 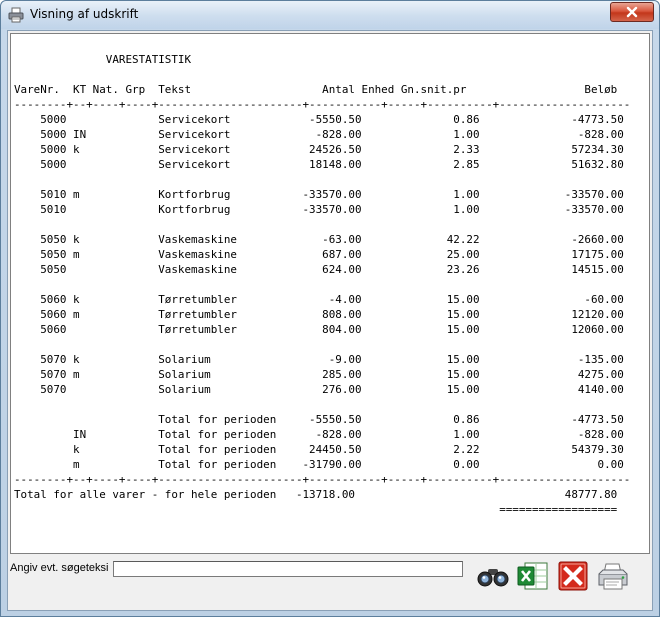 I want to click on title-bar: Visning af udskrift, so click(x=330, y=15).